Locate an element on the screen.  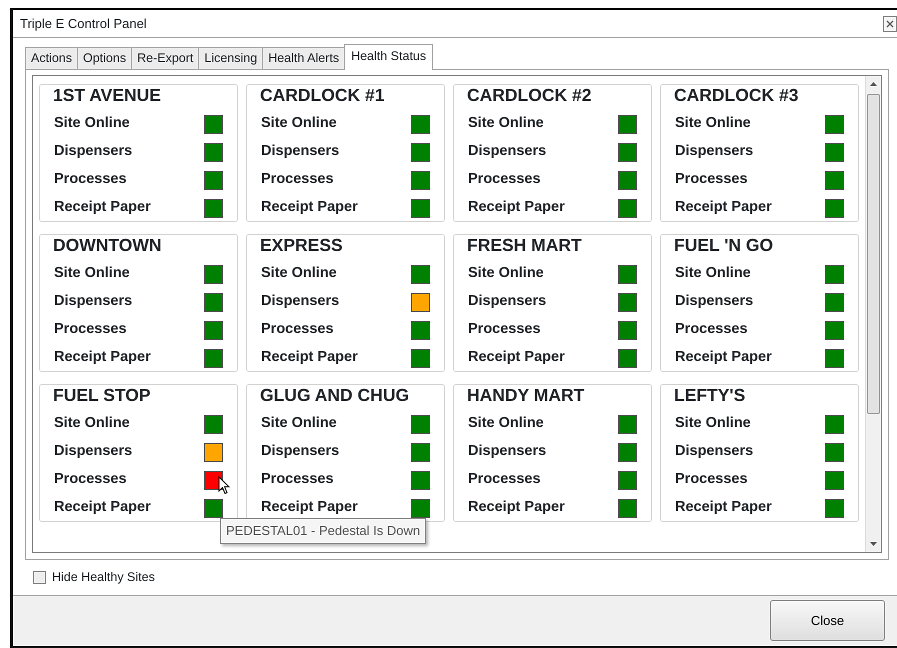
tooltip: PEDESTAL01 - Pedestal Is Down is located at coordinates (323, 531).